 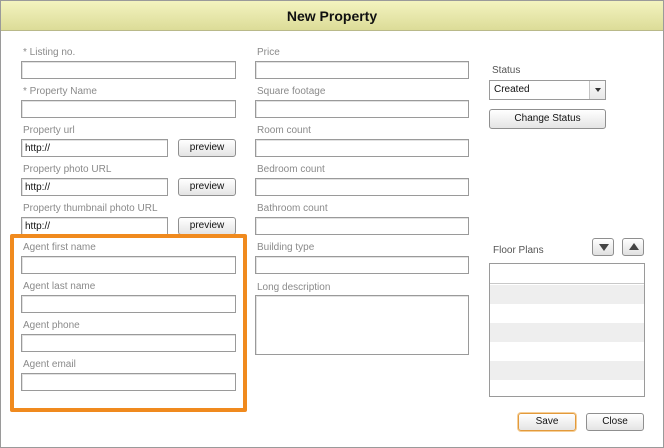 What do you see at coordinates (207, 187) in the screenshot?
I see `preview-photo-button: preview` at bounding box center [207, 187].